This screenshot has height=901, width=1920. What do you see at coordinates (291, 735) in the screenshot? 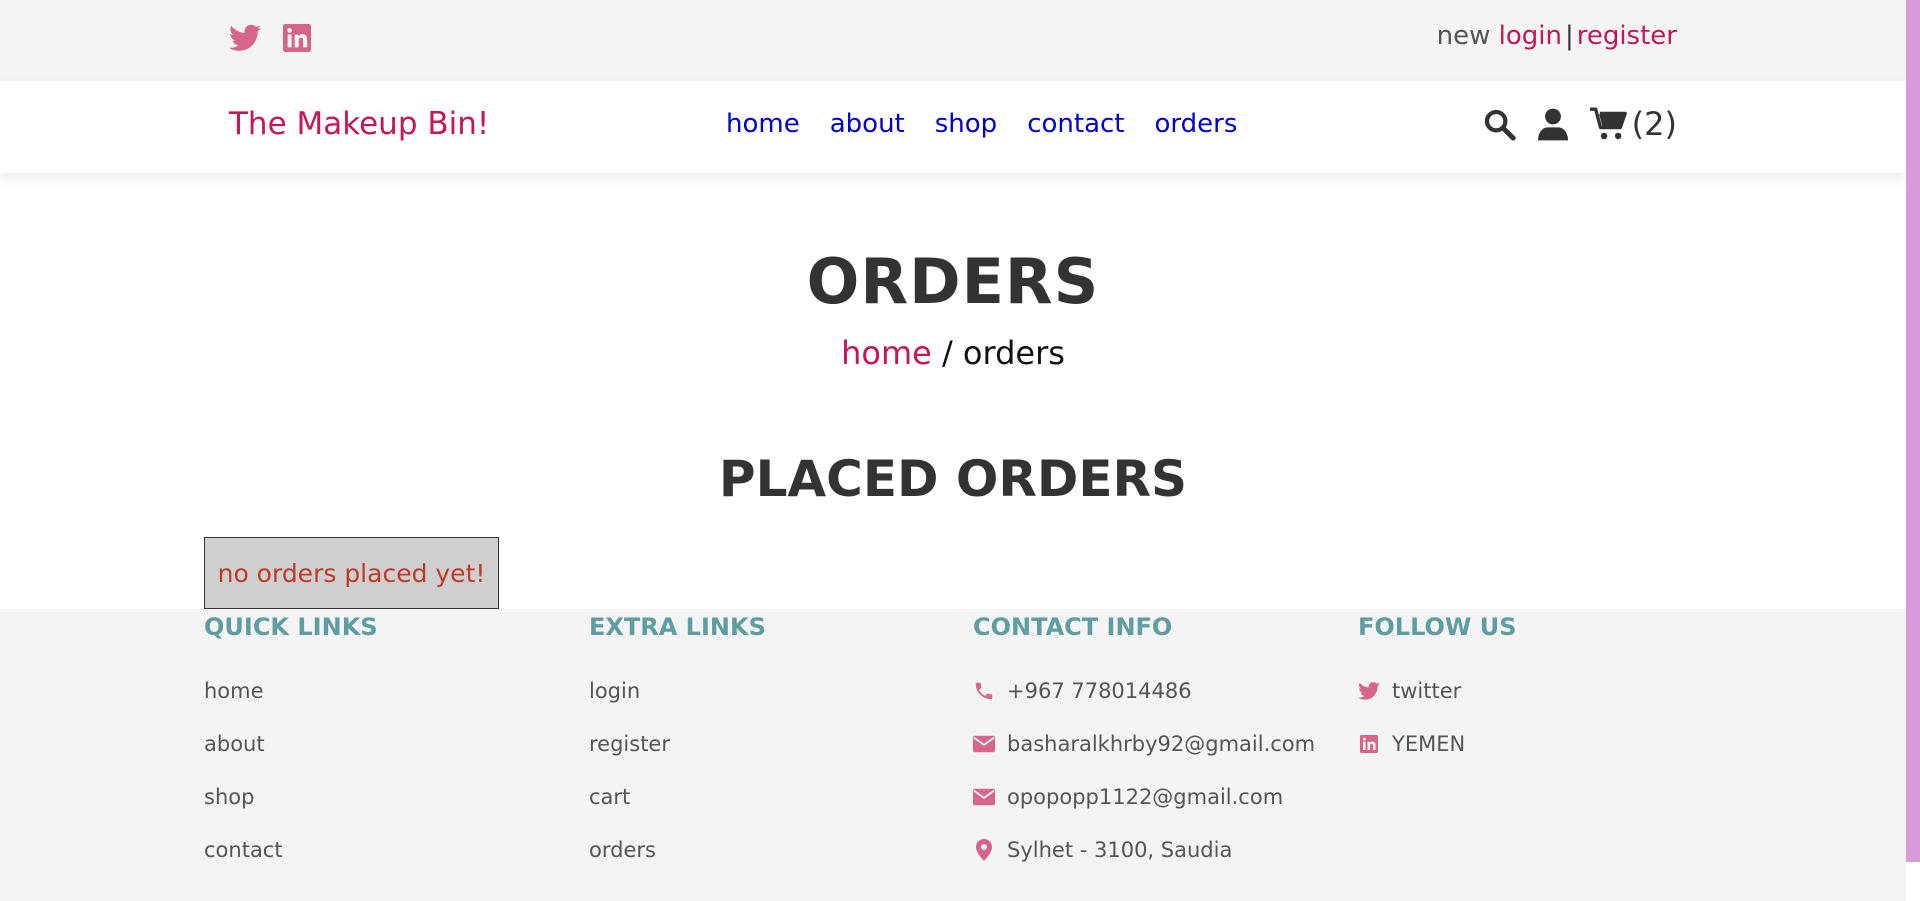
I see `footer-quick-links: QUICK LINKS home about shop contact` at bounding box center [291, 735].